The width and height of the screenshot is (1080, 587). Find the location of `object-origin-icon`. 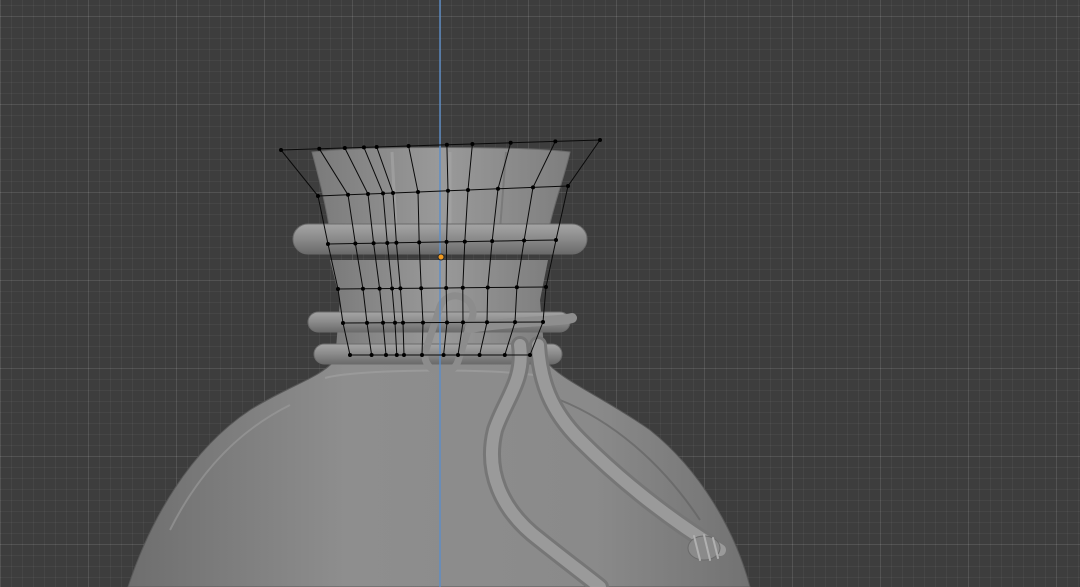

object-origin-icon is located at coordinates (441, 257).